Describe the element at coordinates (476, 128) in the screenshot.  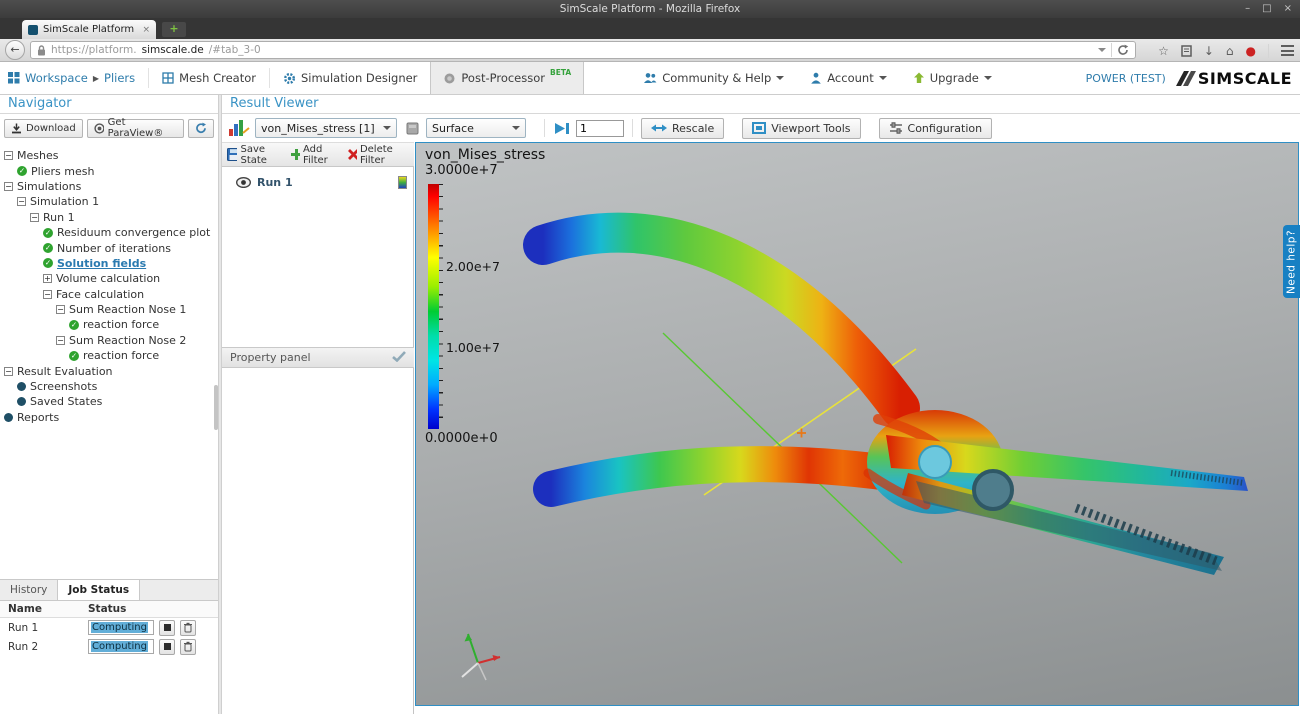
I see `representation-select: Surface` at that location.